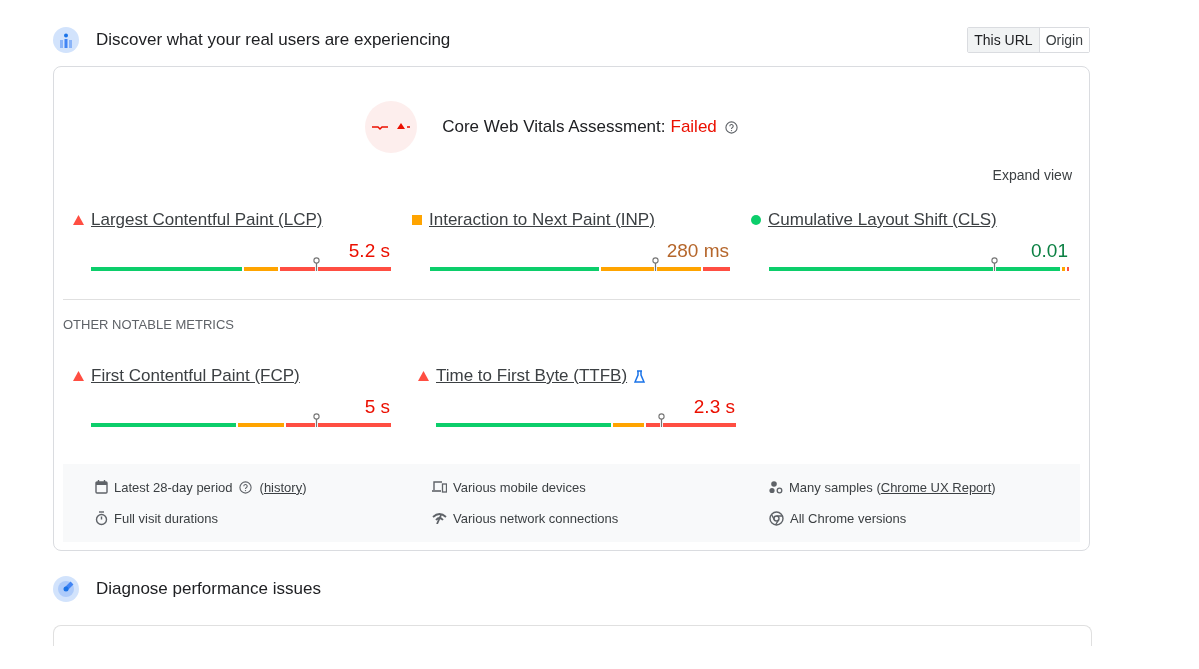  Describe the element at coordinates (882, 220) in the screenshot. I see `metric-link: Cumulative Layout Shift (CLS)` at that location.